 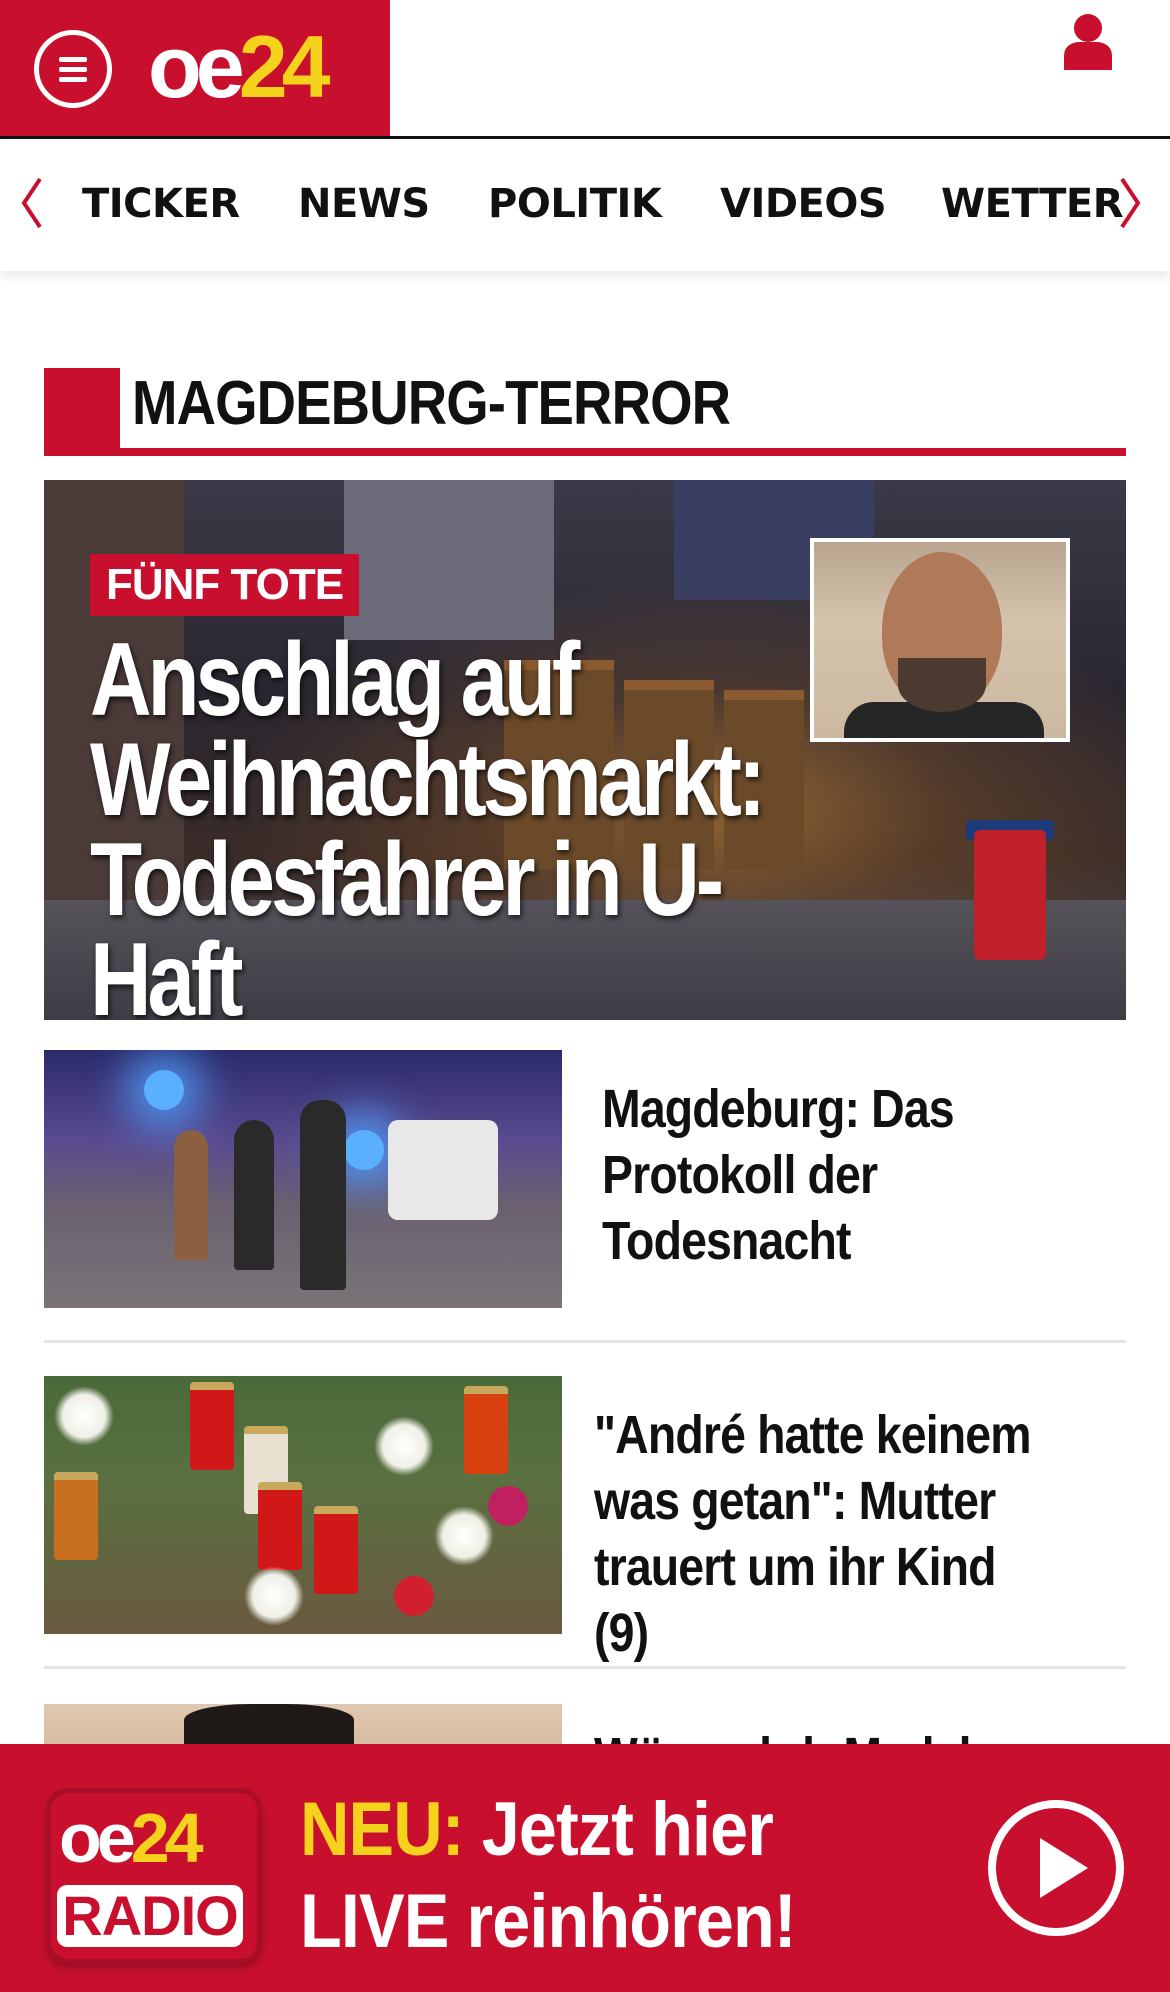 I want to click on play-button, so click(x=1056, y=1868).